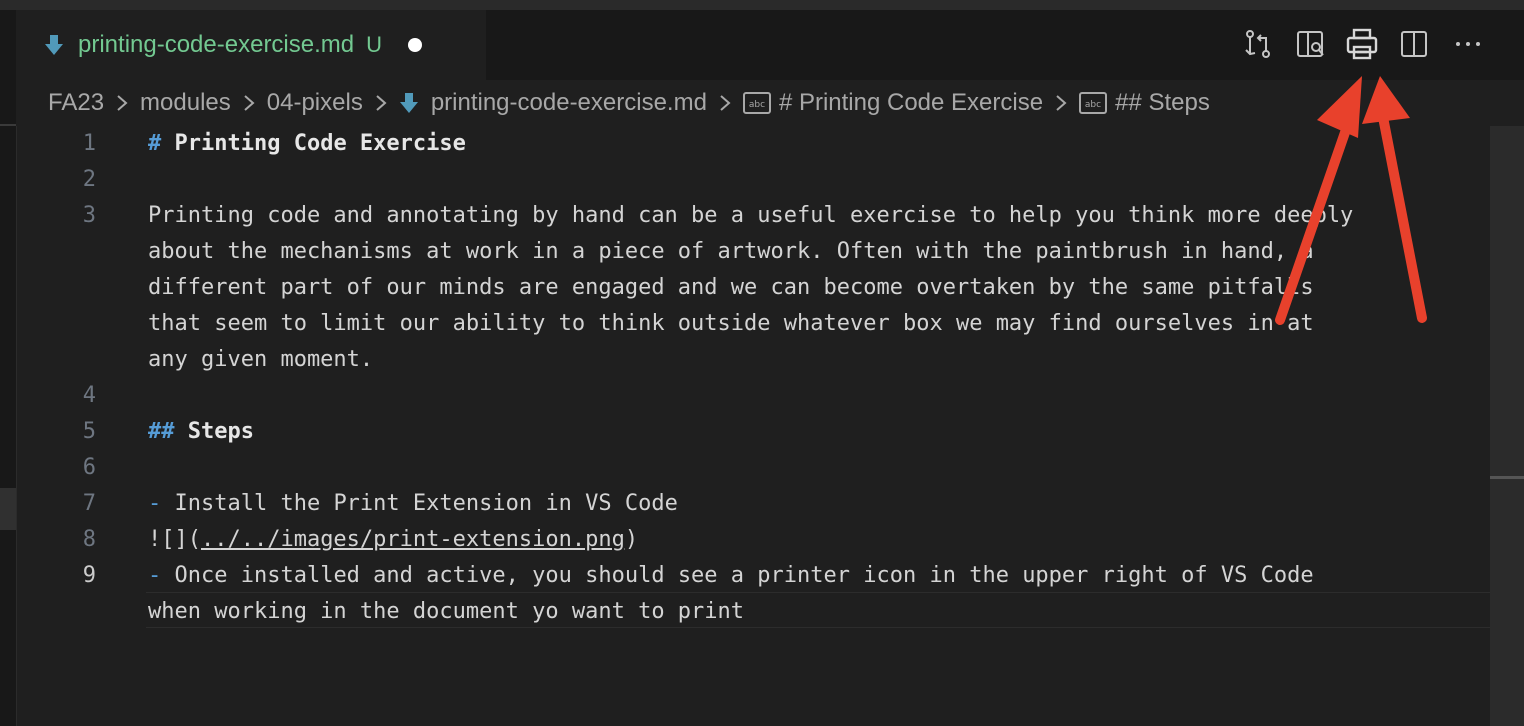 Image resolution: width=1524 pixels, height=726 pixels. What do you see at coordinates (89, 395) in the screenshot?
I see `line-number: 4` at bounding box center [89, 395].